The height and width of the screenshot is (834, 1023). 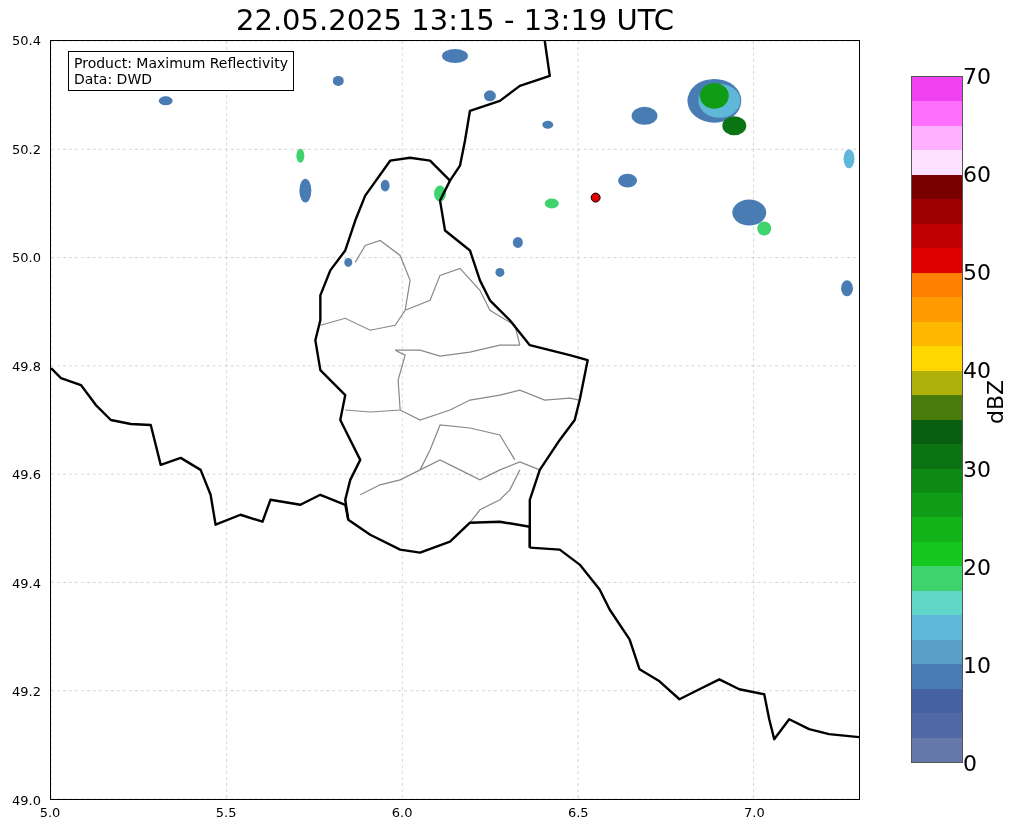 I want to click on axis-tick-label: 49.8, so click(x=26, y=366).